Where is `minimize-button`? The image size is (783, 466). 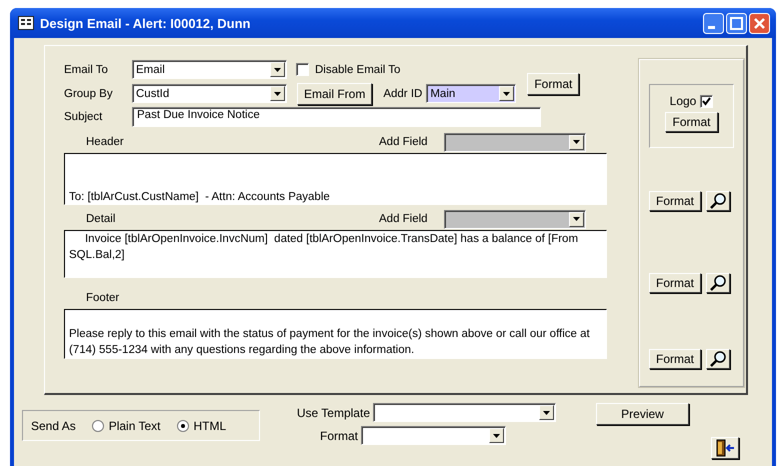
minimize-button is located at coordinates (713, 23).